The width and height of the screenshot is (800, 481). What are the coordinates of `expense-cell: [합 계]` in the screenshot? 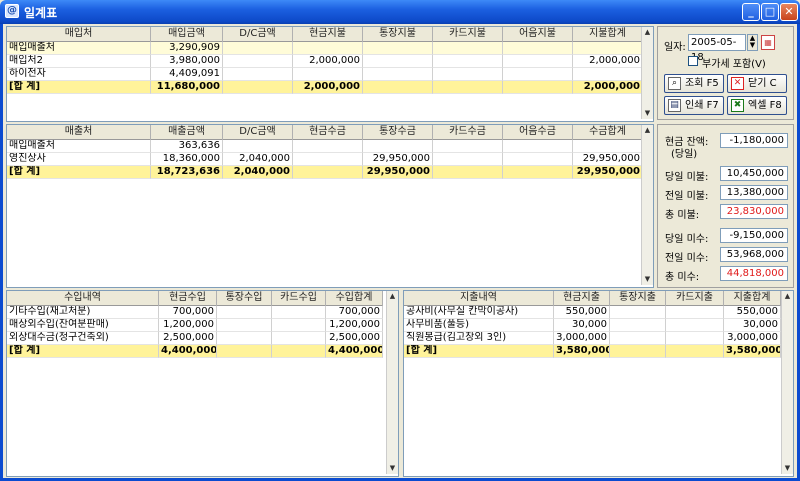 It's located at (479, 351).